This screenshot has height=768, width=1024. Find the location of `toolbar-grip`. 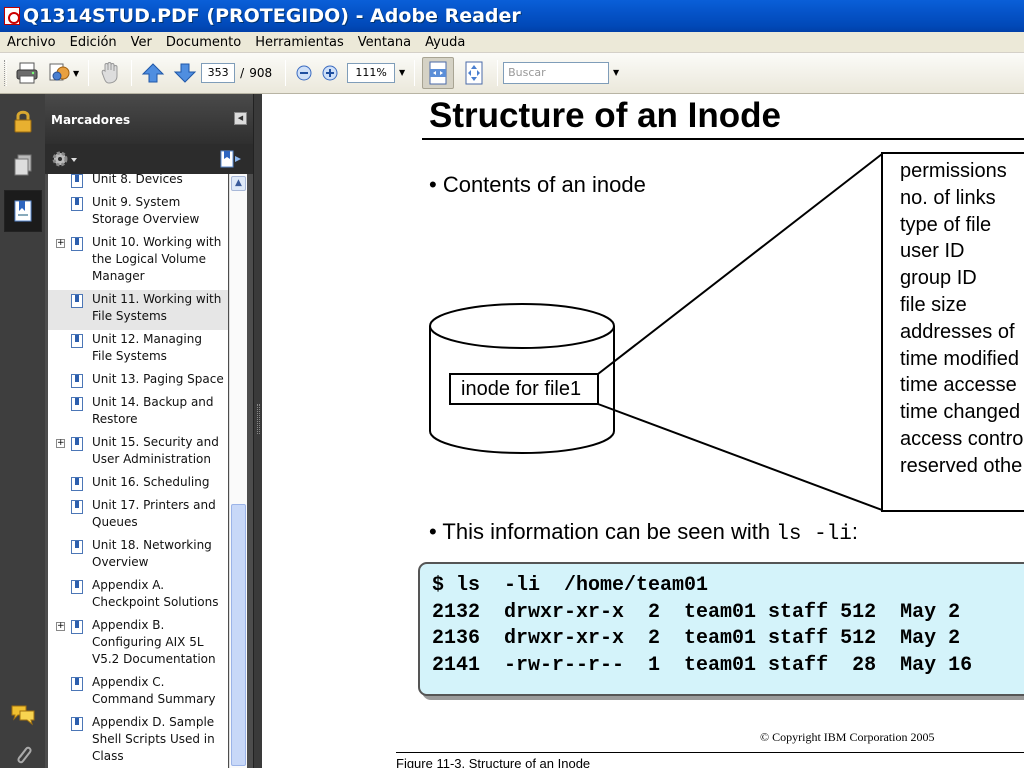

toolbar-grip is located at coordinates (5, 73).